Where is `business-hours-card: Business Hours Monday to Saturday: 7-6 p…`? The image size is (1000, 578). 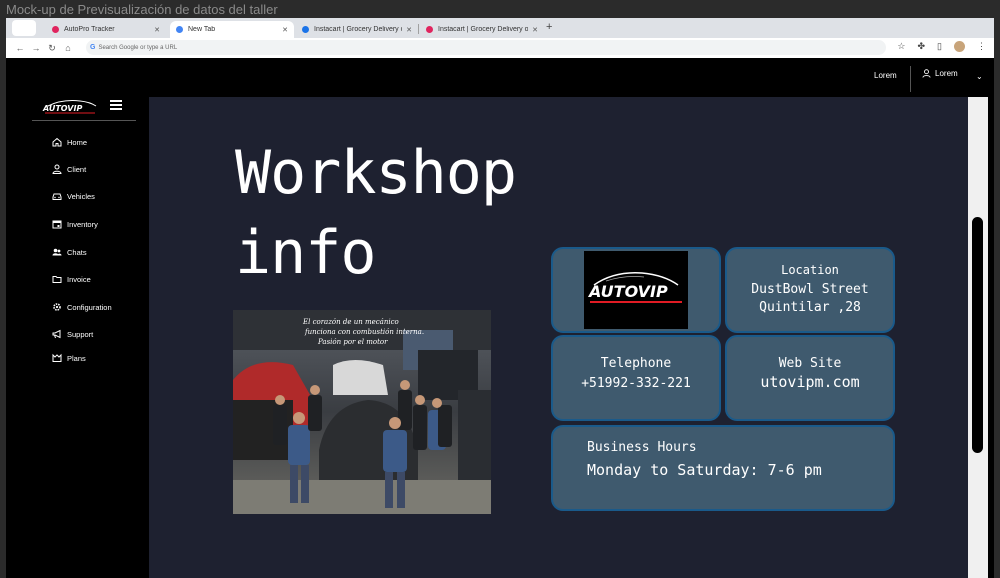 business-hours-card: Business Hours Monday to Saturday: 7-6 p… is located at coordinates (723, 468).